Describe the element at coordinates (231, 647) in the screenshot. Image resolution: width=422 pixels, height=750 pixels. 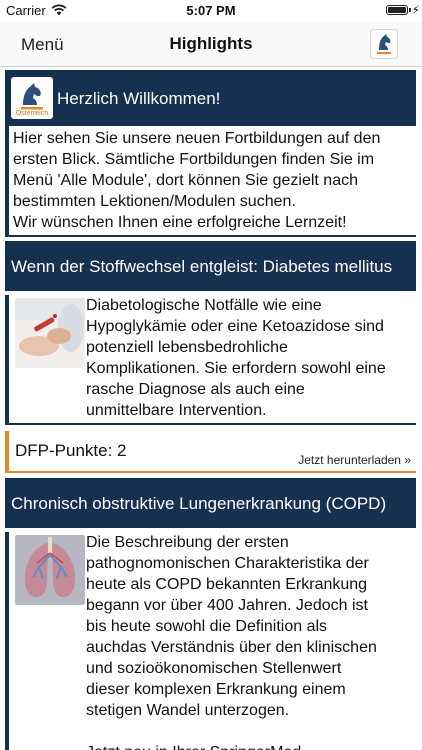
I see `module-text-line: auchdas Verständnis über den klinischen` at that location.